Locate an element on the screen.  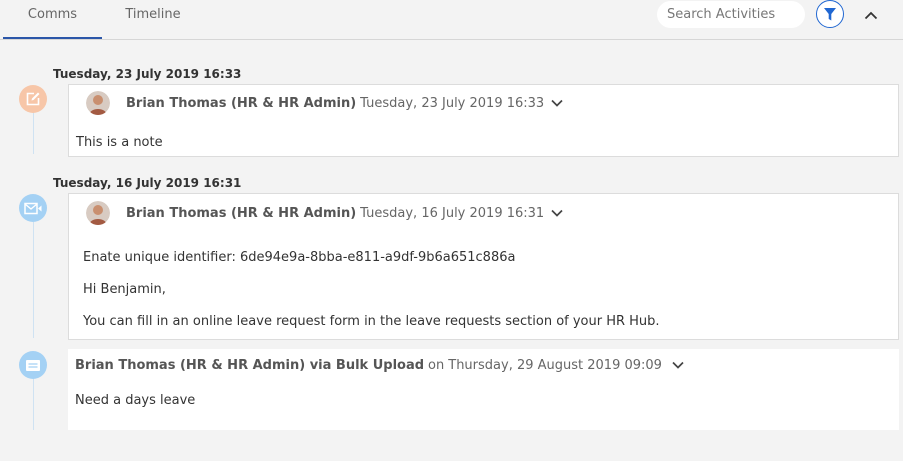
filter-button is located at coordinates (830, 14).